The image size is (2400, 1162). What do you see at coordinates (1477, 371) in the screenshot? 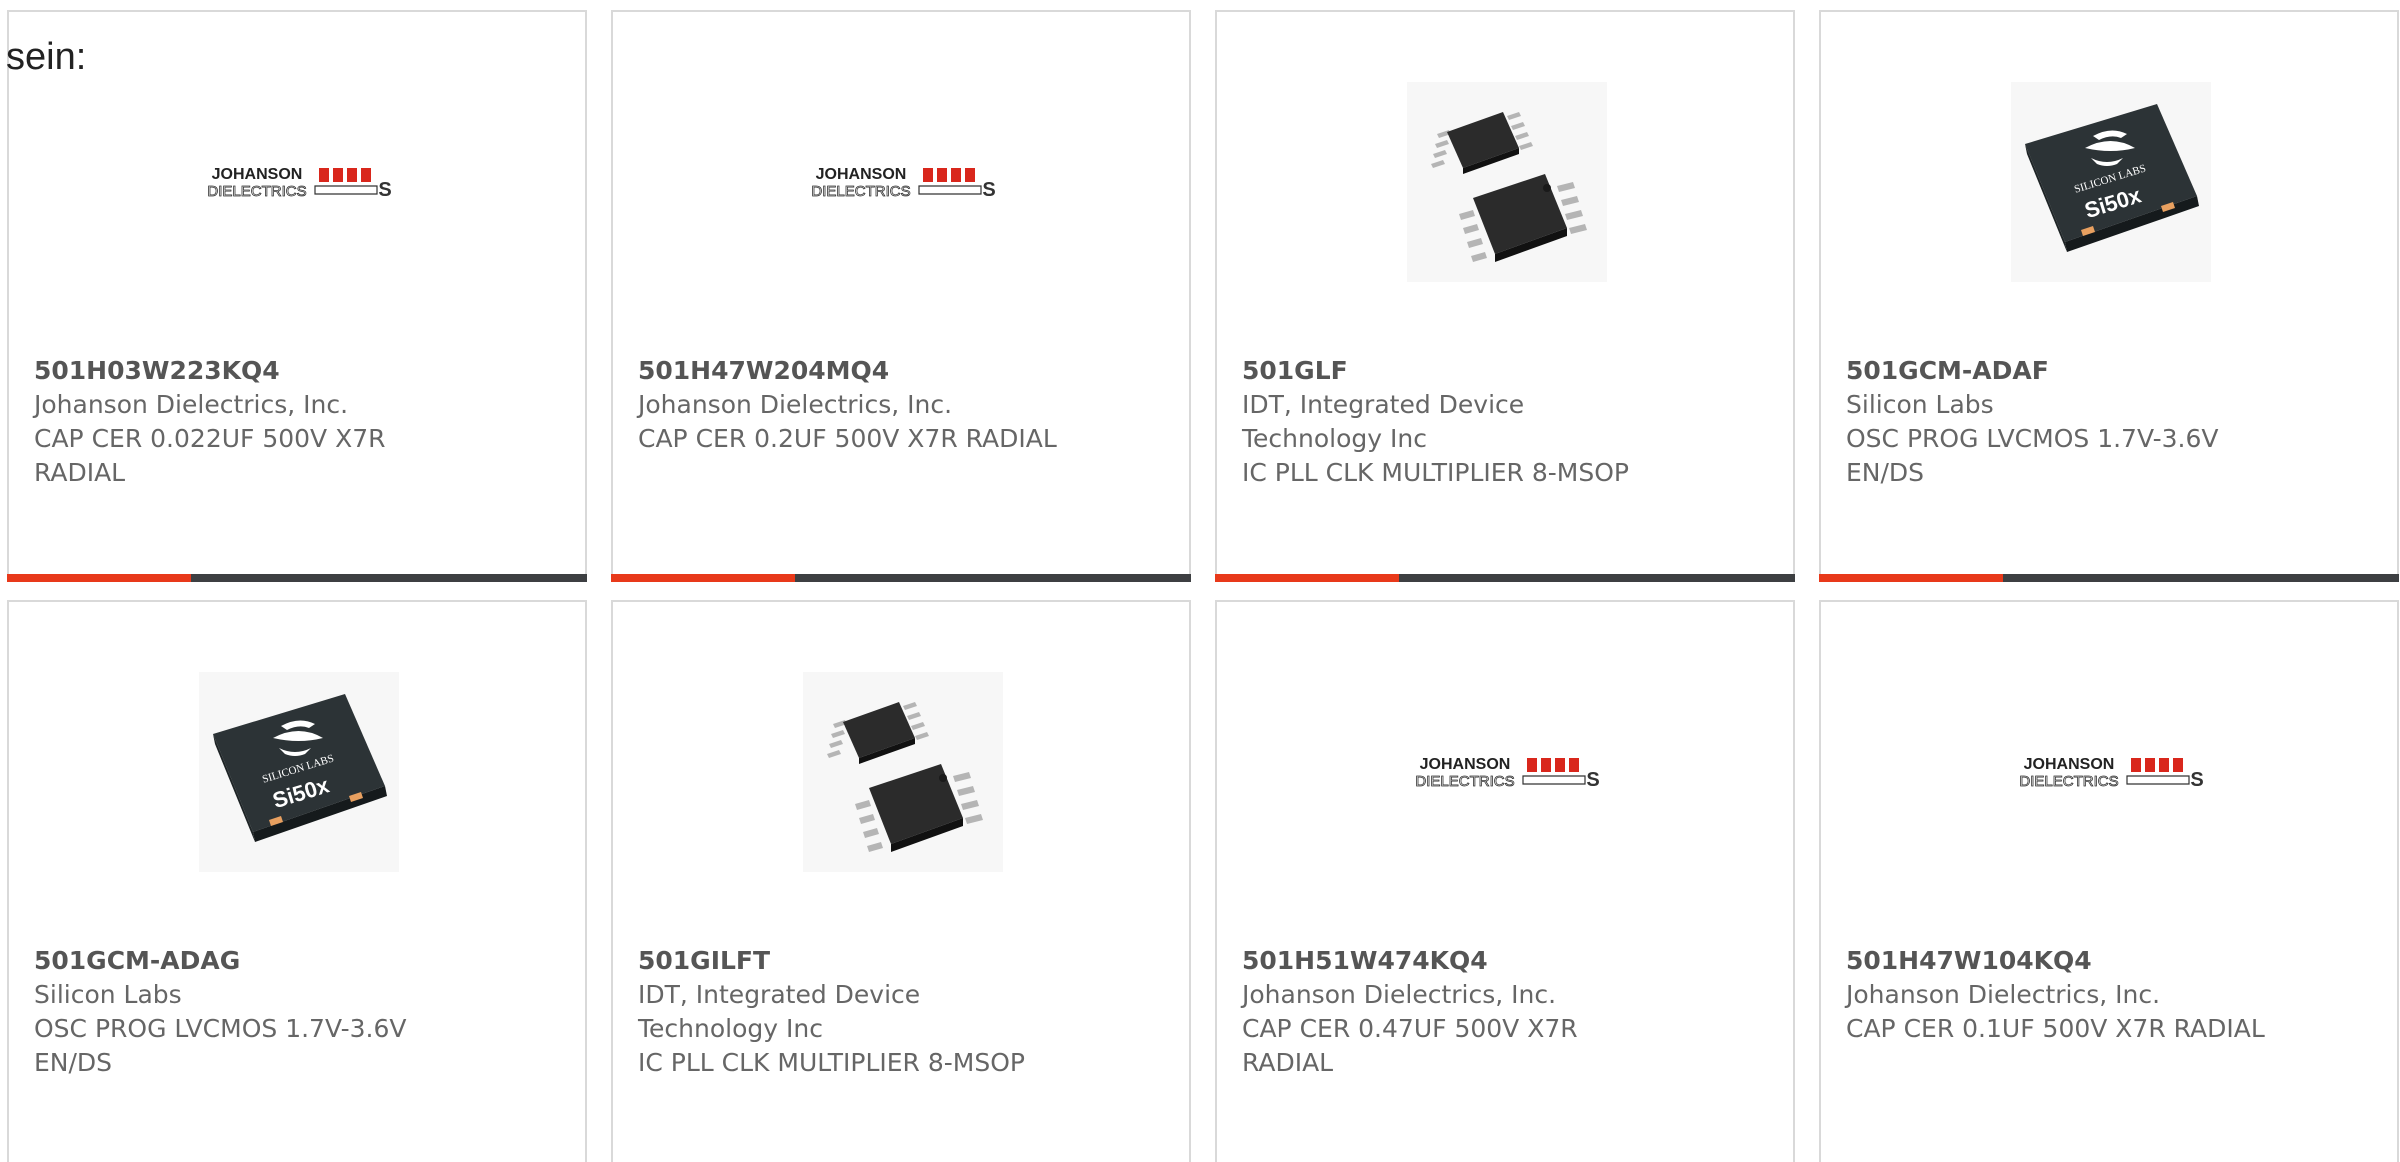
I see `part-number: 501GLF` at bounding box center [1477, 371].